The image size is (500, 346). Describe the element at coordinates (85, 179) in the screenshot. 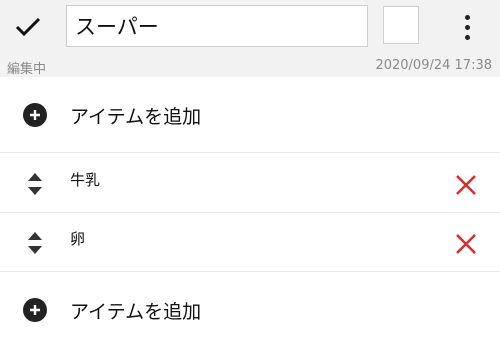

I see `item-label: 牛乳` at that location.